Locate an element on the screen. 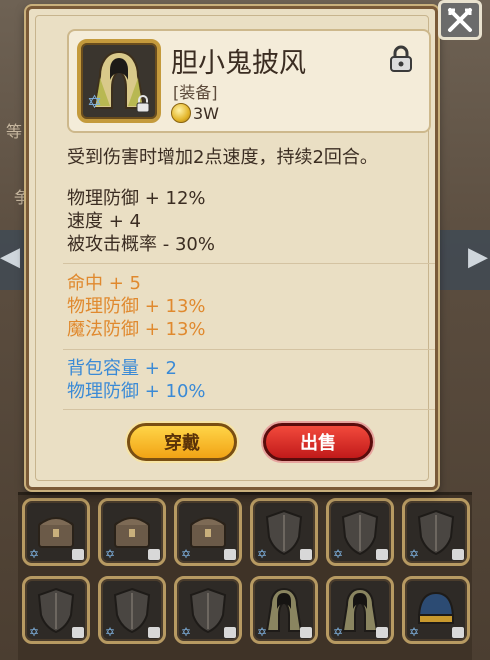 The height and width of the screenshot is (660, 490). item-price: 3W is located at coordinates (206, 113).